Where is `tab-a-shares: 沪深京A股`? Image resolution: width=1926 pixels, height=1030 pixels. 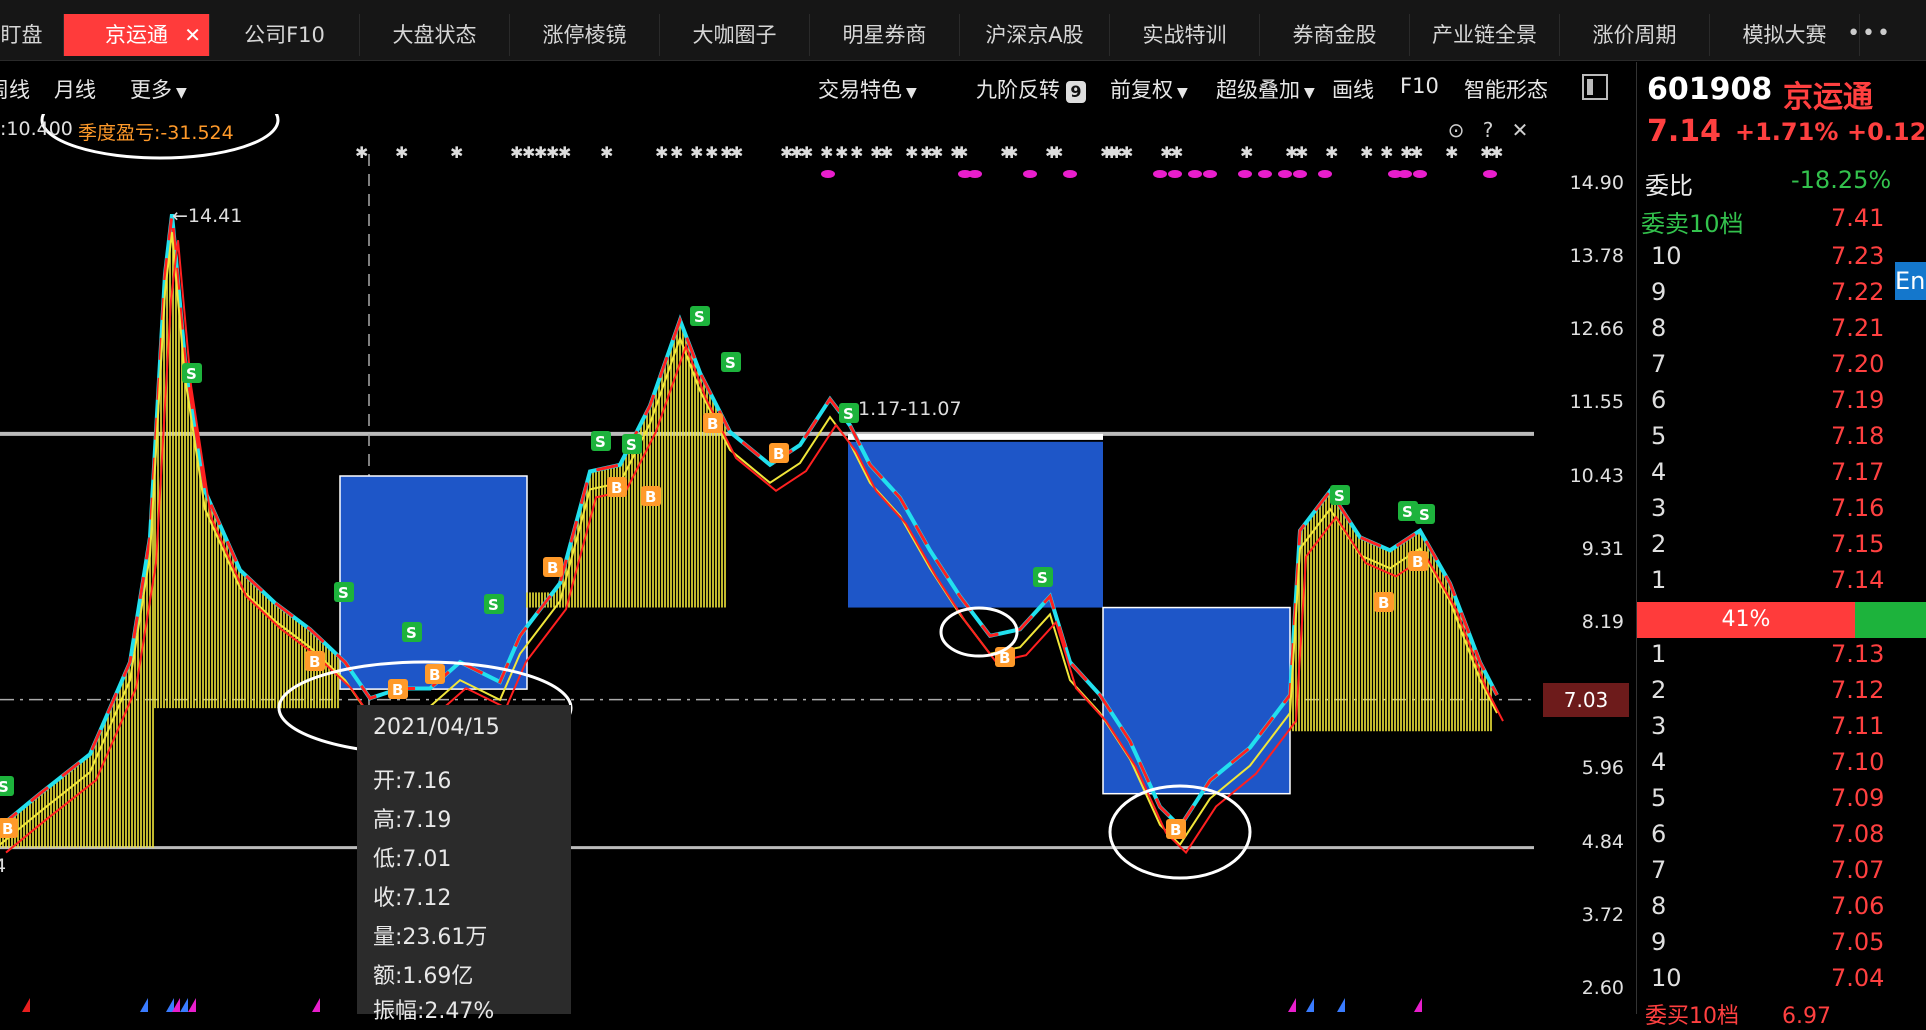
tab-a-shares: 沪深京A股 is located at coordinates (1035, 35).